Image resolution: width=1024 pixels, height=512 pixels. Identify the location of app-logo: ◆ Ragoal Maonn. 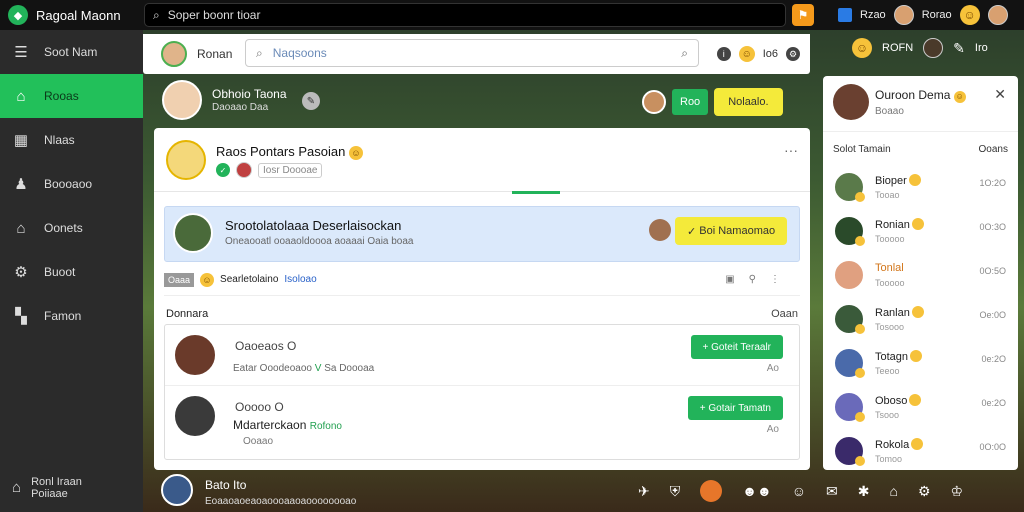
(71, 15).